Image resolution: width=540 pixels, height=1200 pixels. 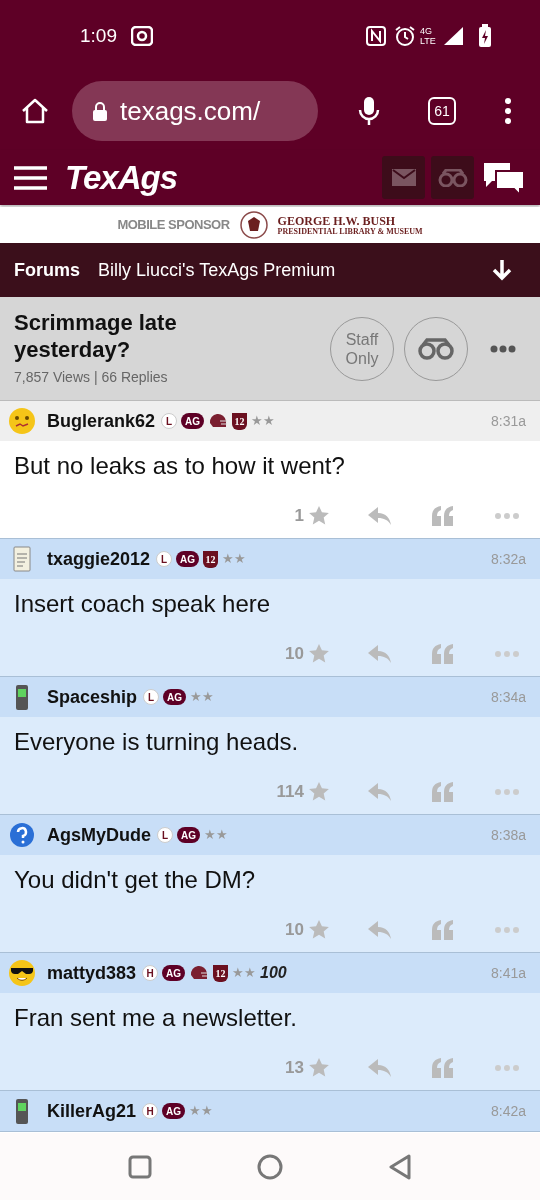 I want to click on thread-stats: 7,857 Views | 66 Replies, so click(x=91, y=377).